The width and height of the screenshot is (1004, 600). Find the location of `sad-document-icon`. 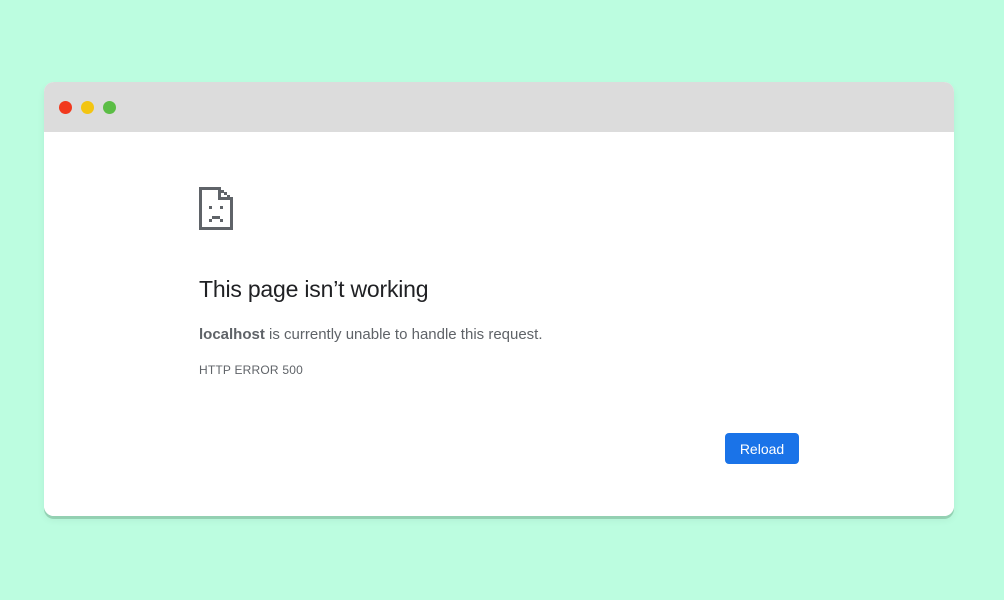

sad-document-icon is located at coordinates (216, 208).